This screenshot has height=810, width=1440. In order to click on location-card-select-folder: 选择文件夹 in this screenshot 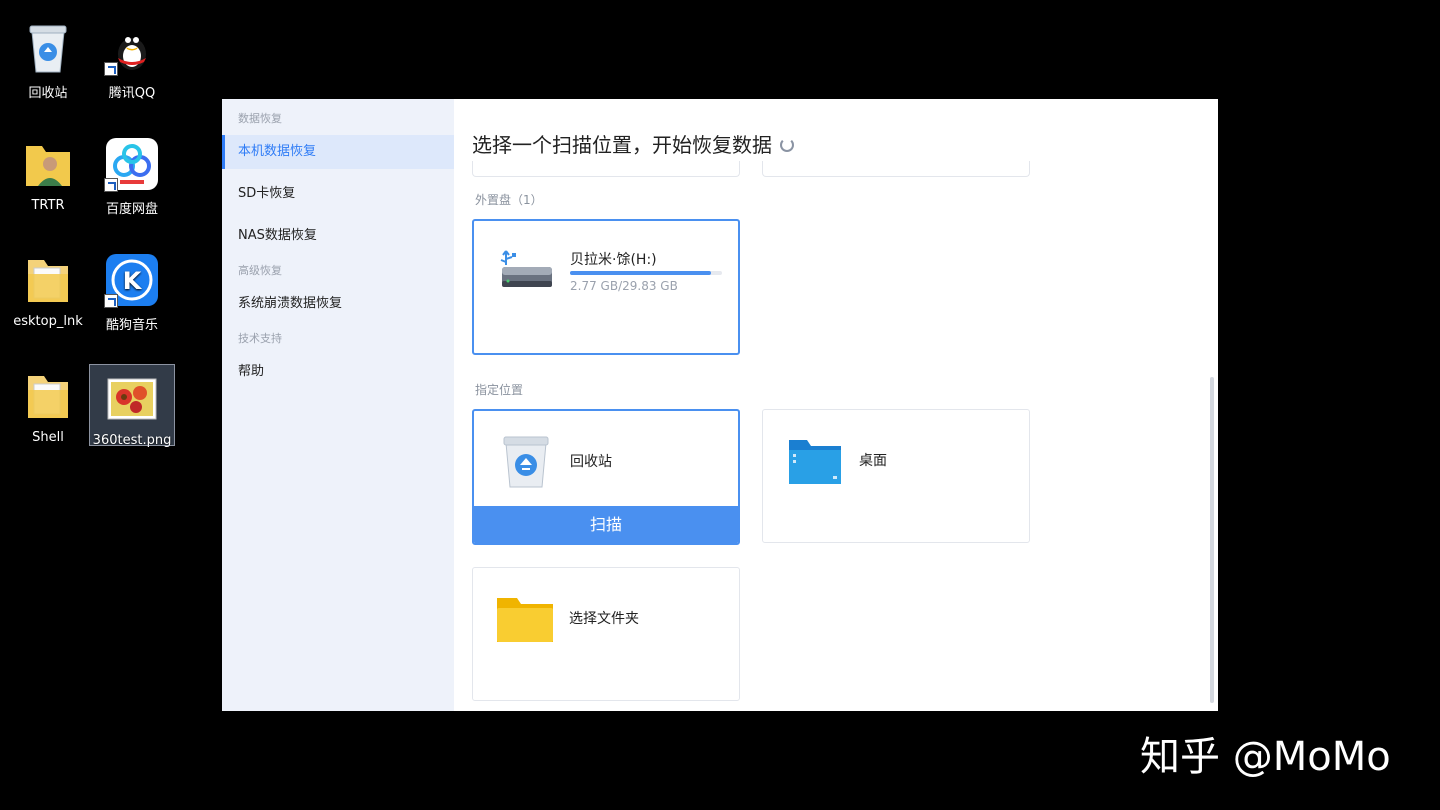, I will do `click(606, 634)`.